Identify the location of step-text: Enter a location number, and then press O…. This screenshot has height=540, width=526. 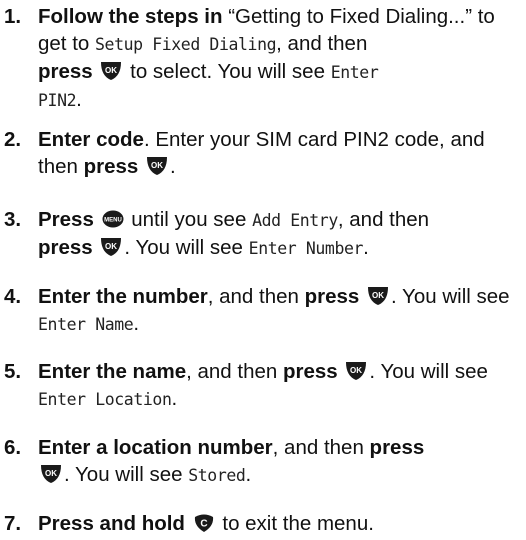
(279, 461).